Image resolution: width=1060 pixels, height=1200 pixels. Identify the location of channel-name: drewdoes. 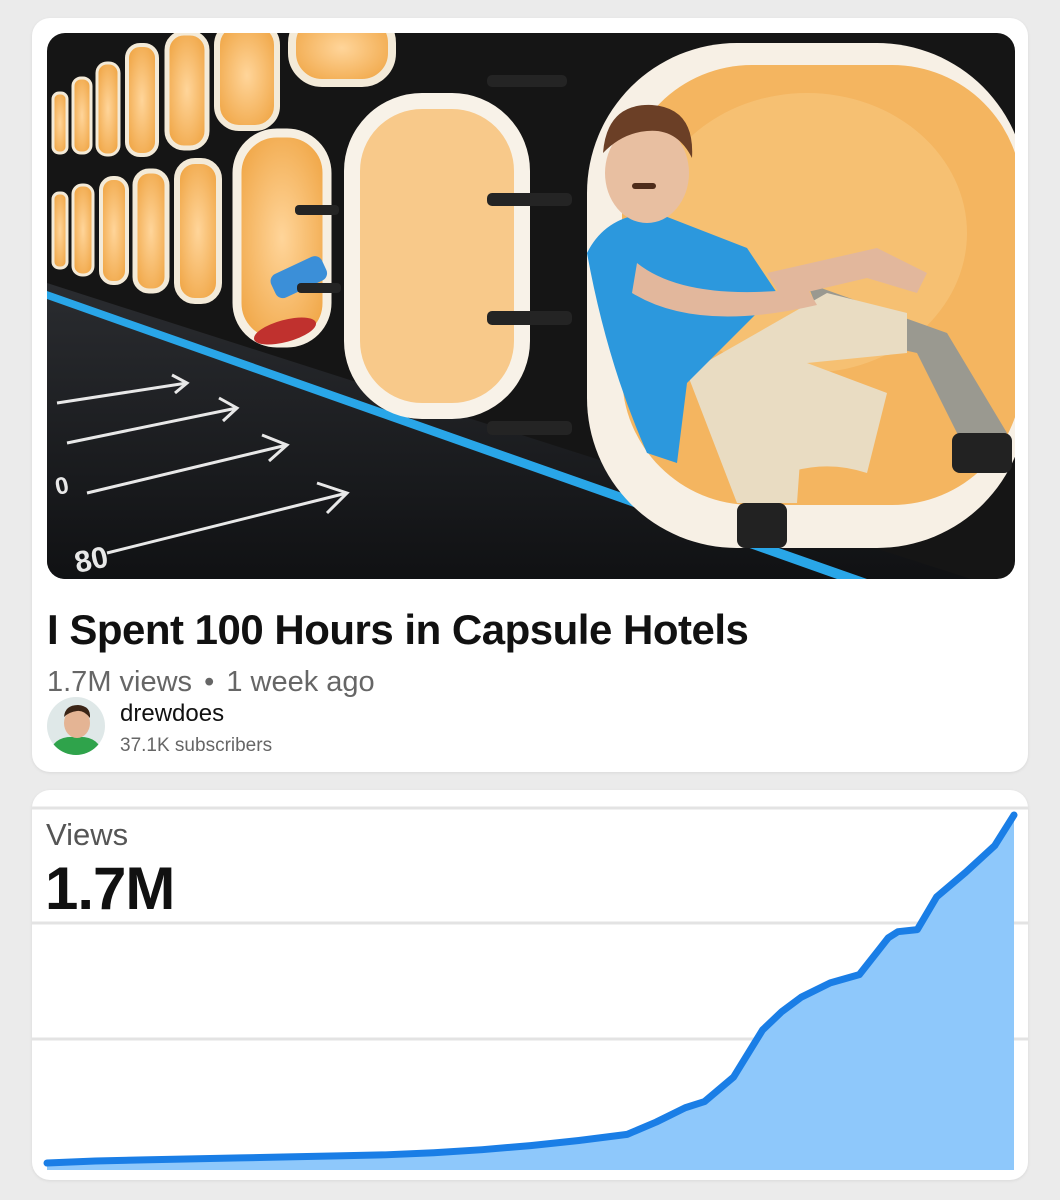
(172, 714).